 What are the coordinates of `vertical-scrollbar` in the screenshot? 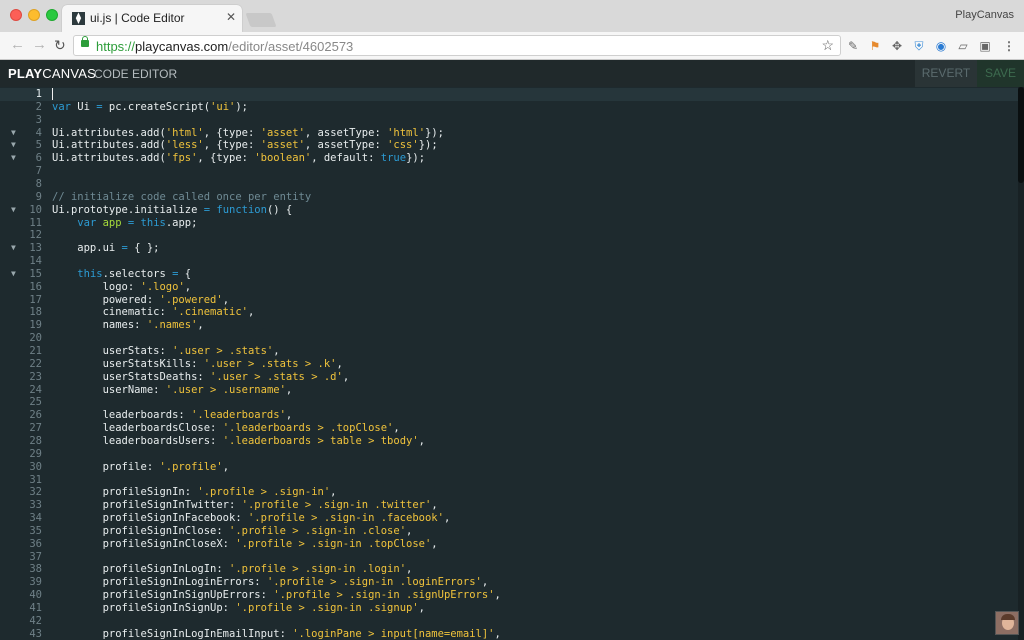 It's located at (1021, 363).